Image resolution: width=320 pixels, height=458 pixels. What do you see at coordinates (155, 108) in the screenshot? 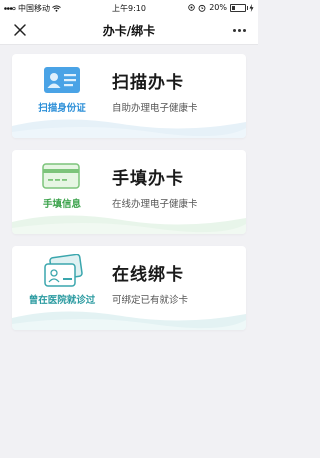
I see `card-subtitle: 自助办理电子健康卡` at bounding box center [155, 108].